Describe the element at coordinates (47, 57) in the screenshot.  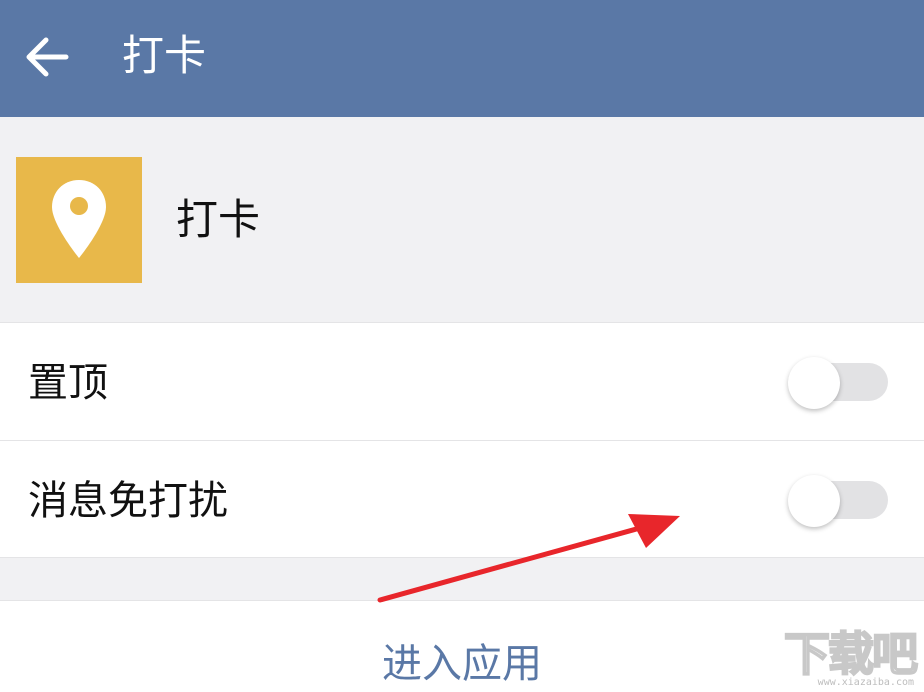
I see `arrow-left-icon` at that location.